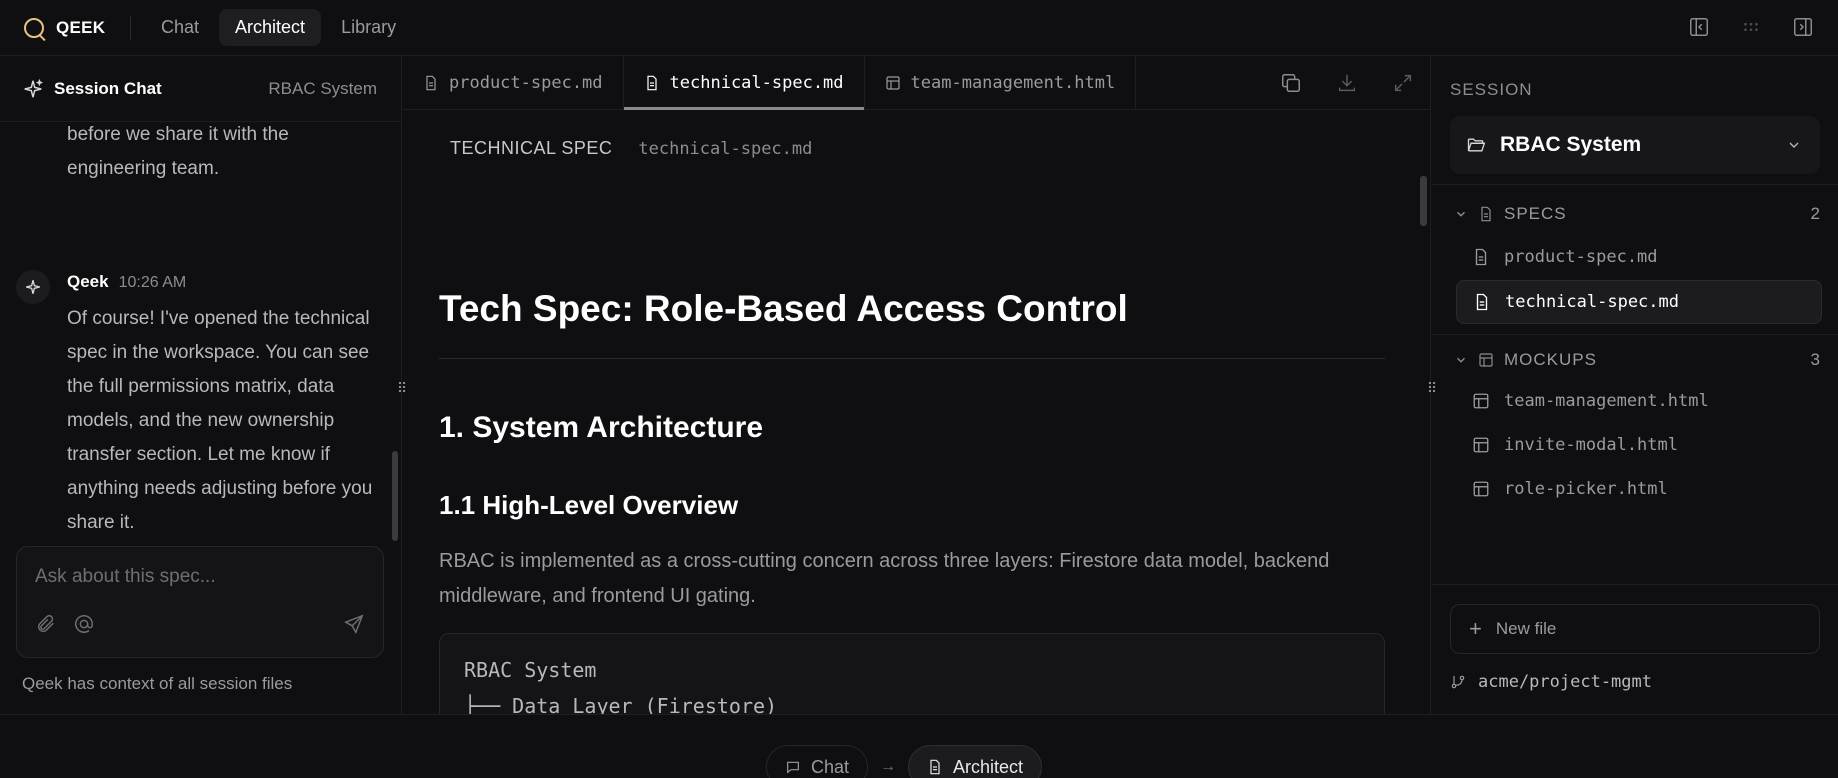 This screenshot has height=778, width=1838. Describe the element at coordinates (589, 505) in the screenshot. I see `subsection-heading: 1.1 High-Level Overview` at that location.